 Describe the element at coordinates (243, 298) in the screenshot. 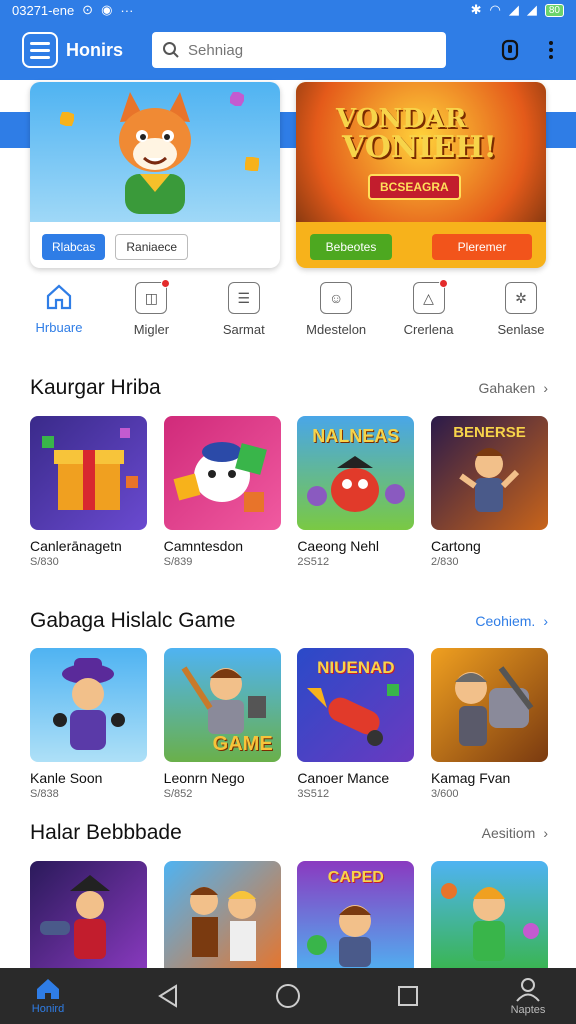

I see `list-icon: ☰` at that location.